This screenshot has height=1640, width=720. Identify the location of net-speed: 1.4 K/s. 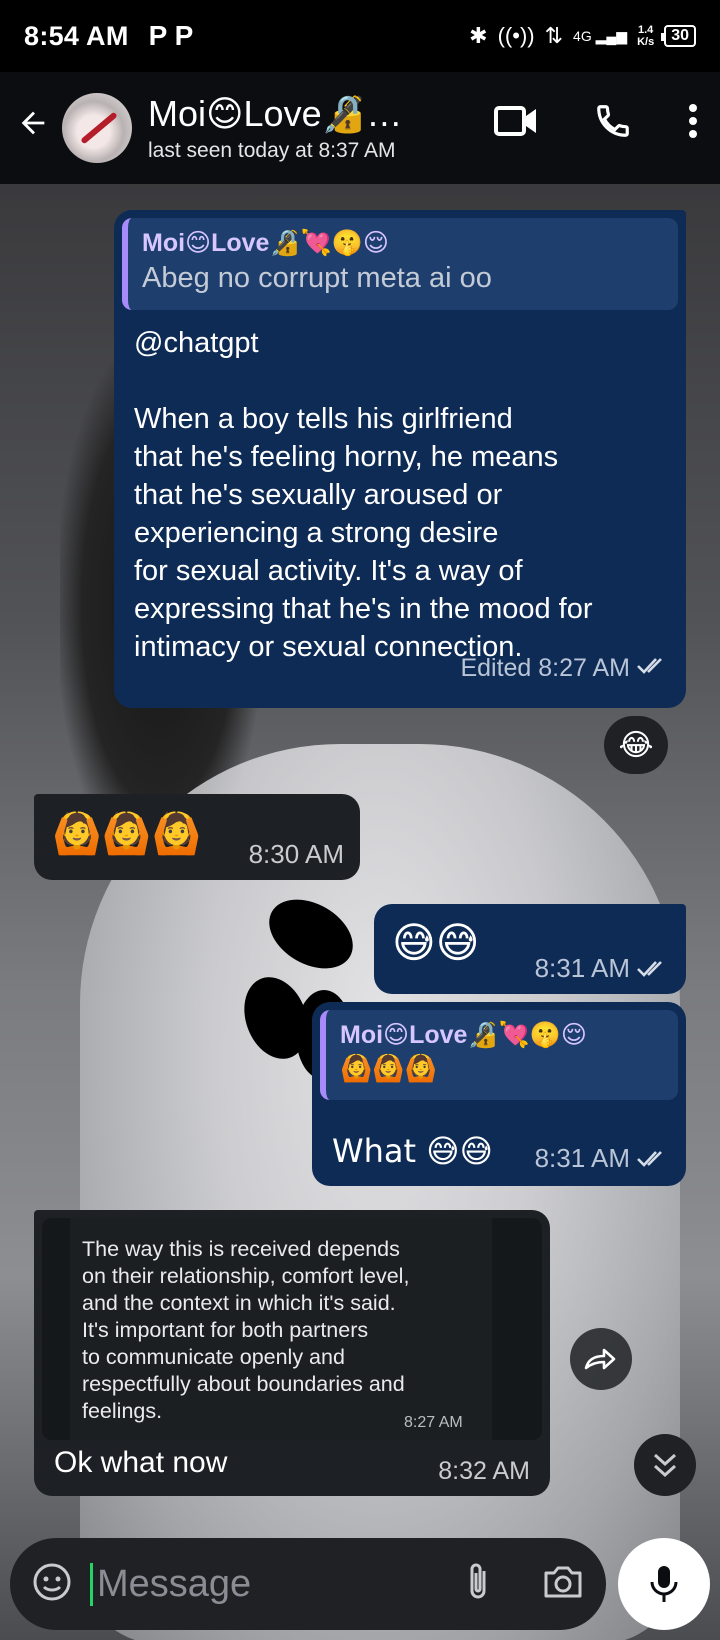
(645, 36).